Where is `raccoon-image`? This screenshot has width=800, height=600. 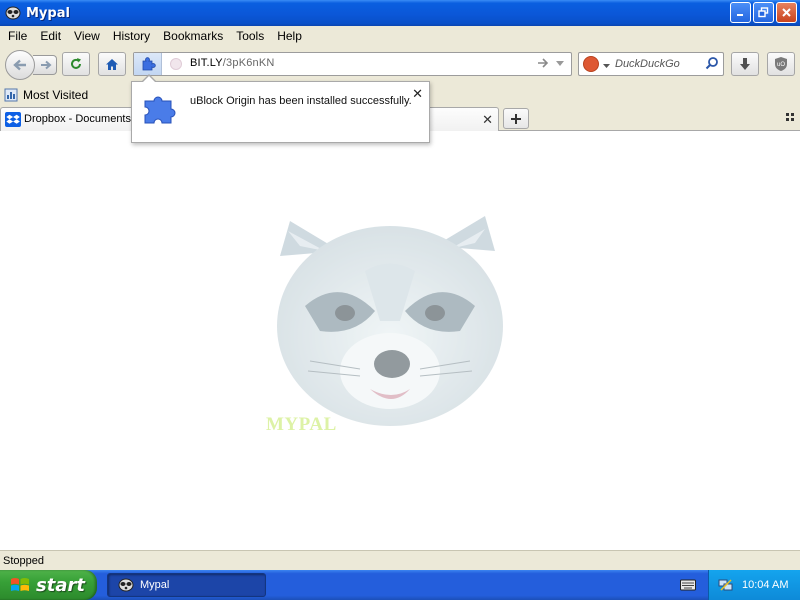 raccoon-image is located at coordinates (390, 321).